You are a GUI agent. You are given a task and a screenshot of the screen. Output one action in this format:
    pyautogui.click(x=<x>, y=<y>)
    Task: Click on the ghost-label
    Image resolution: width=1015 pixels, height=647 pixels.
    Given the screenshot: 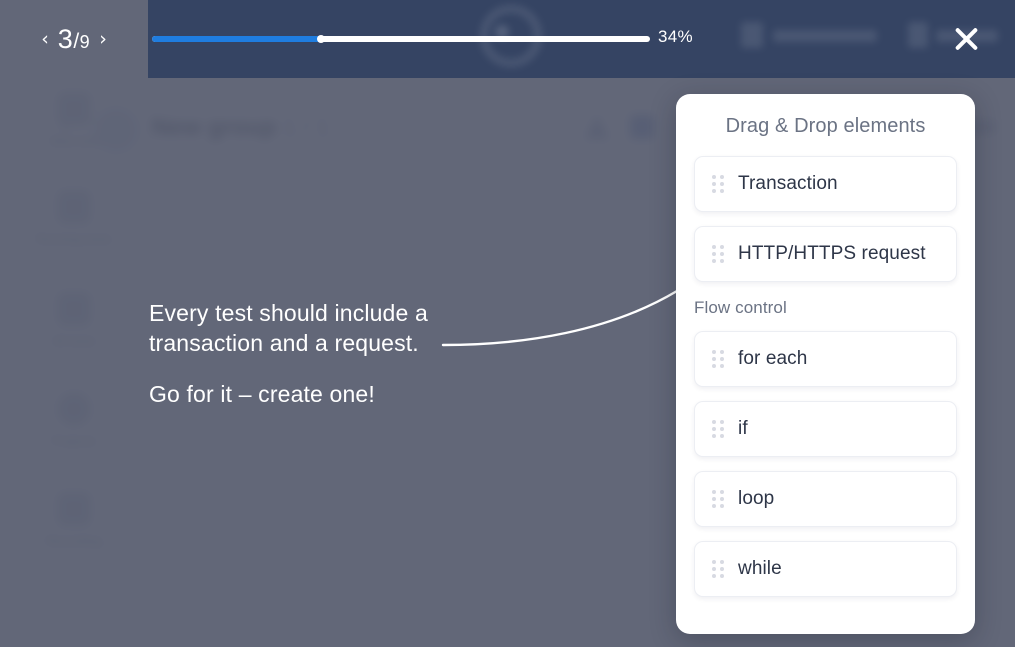 What is the action you would take?
    pyautogui.click(x=825, y=36)
    